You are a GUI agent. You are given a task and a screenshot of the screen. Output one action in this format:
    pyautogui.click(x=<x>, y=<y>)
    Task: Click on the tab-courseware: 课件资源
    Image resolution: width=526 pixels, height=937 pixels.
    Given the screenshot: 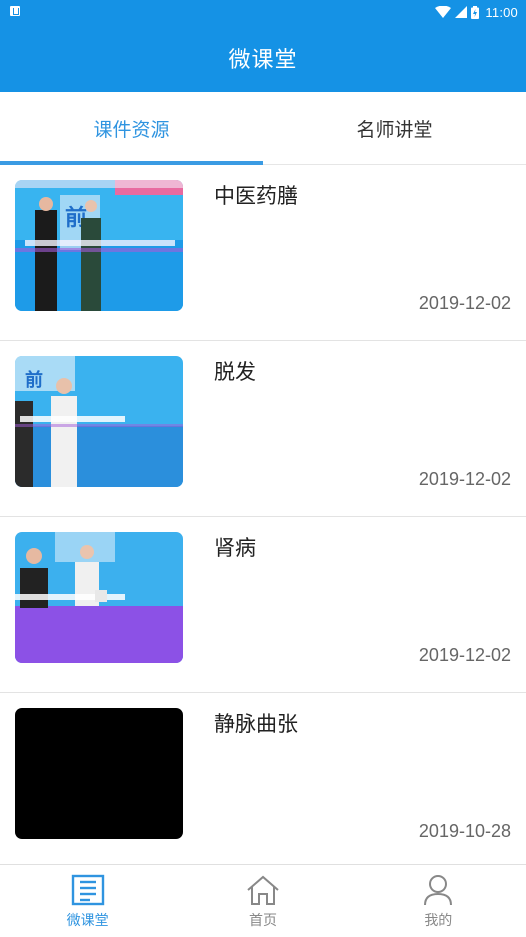 What is the action you would take?
    pyautogui.click(x=131, y=128)
    